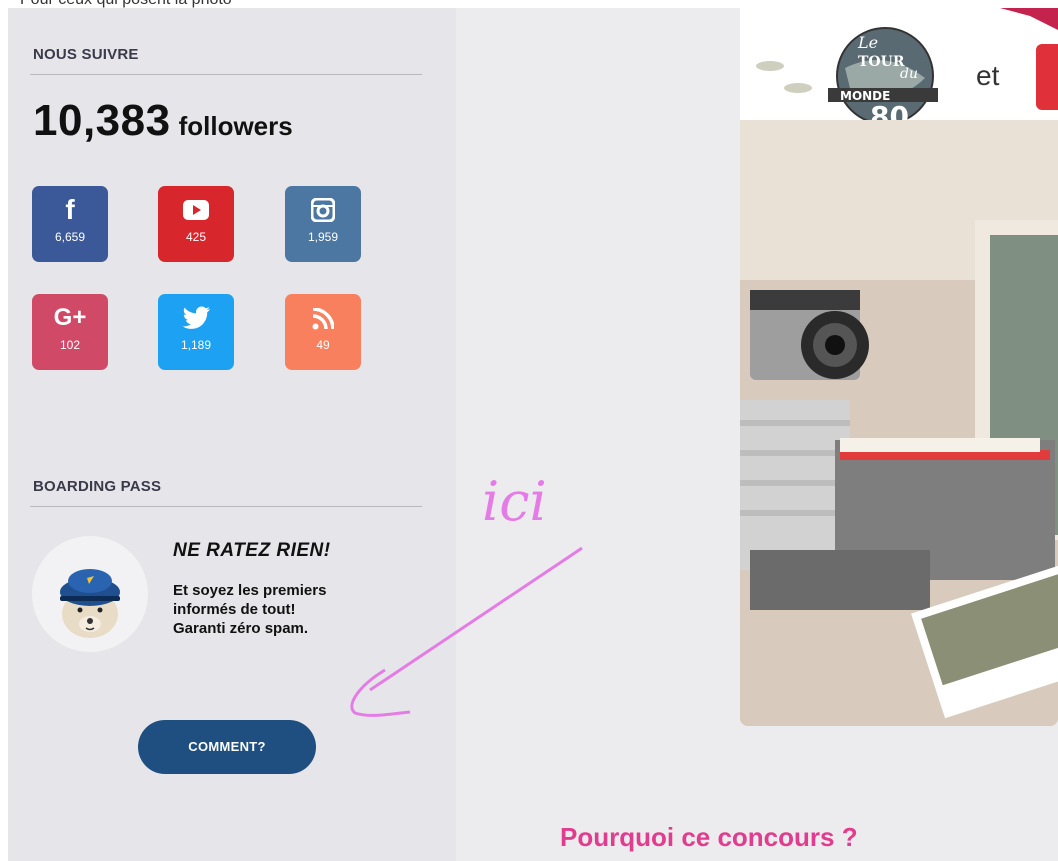 This screenshot has width=1058, height=861. I want to click on annotation-text: ici, so click(514, 501).